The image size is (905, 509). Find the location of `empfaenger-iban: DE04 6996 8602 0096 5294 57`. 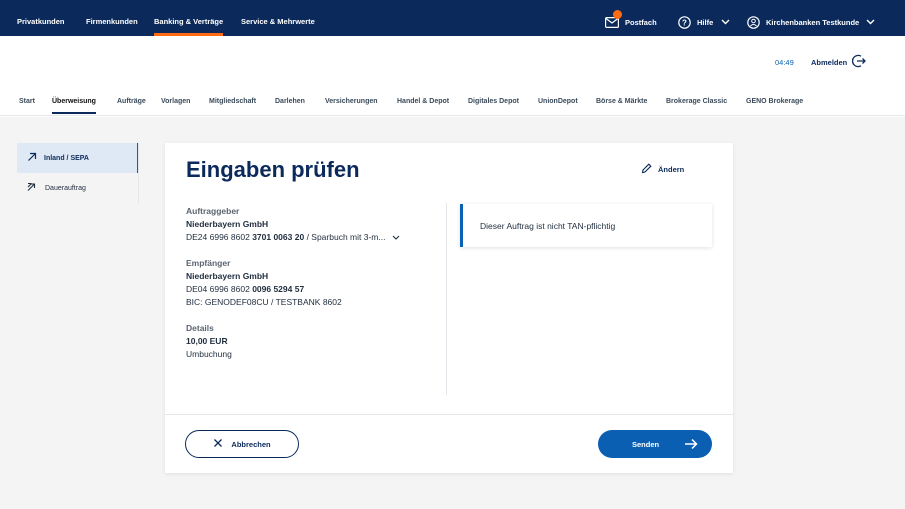

empfaenger-iban: DE04 6996 8602 0096 5294 57 is located at coordinates (311, 289).